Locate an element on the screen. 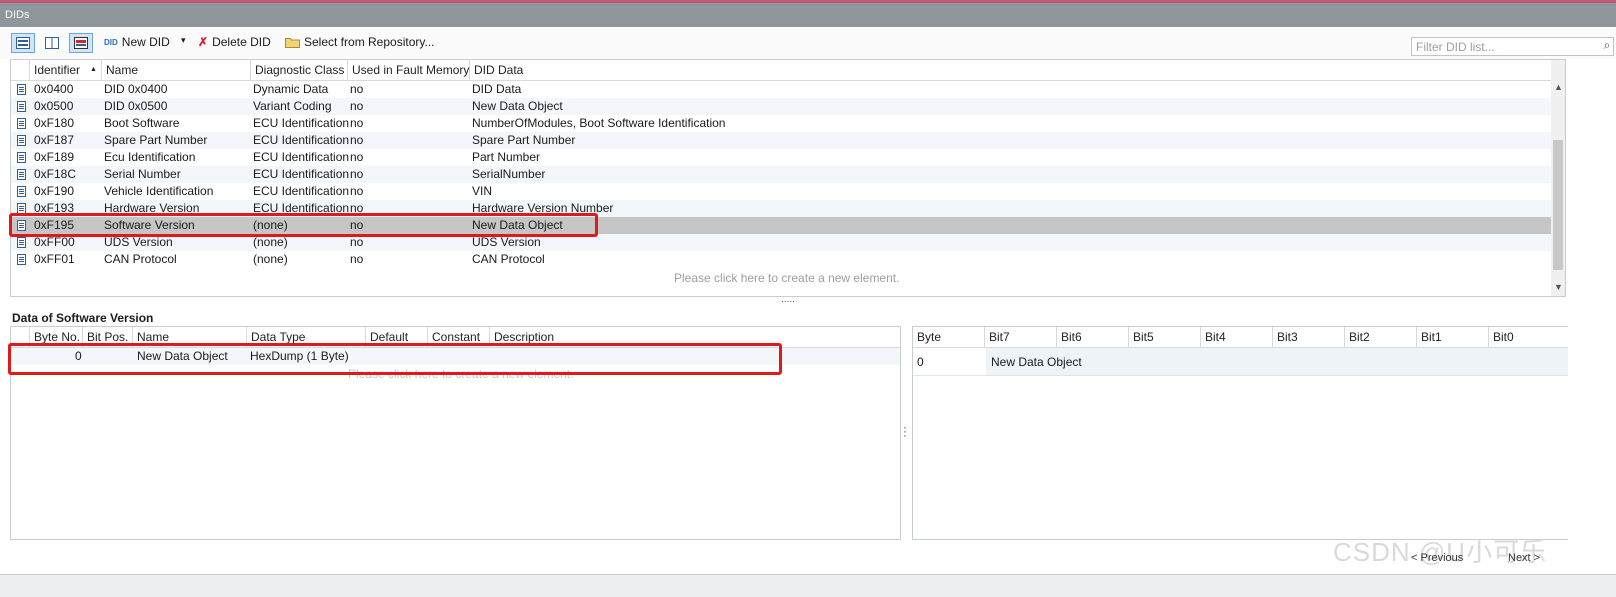 The height and width of the screenshot is (597, 1616). cell-name: Ecu Identification is located at coordinates (150, 157).